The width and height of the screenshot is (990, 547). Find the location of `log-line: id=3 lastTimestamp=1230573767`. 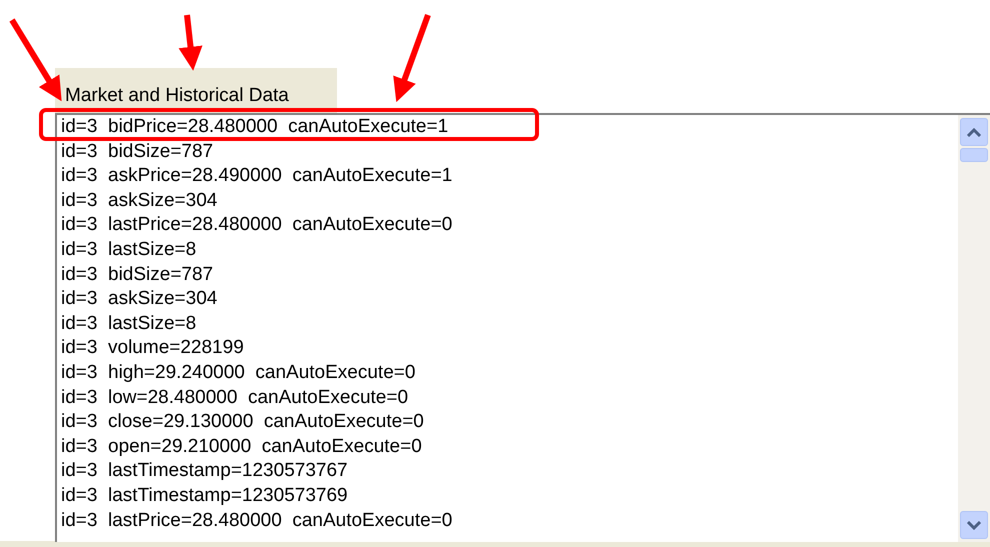

log-line: id=3 lastTimestamp=1230573767 is located at coordinates (204, 471).